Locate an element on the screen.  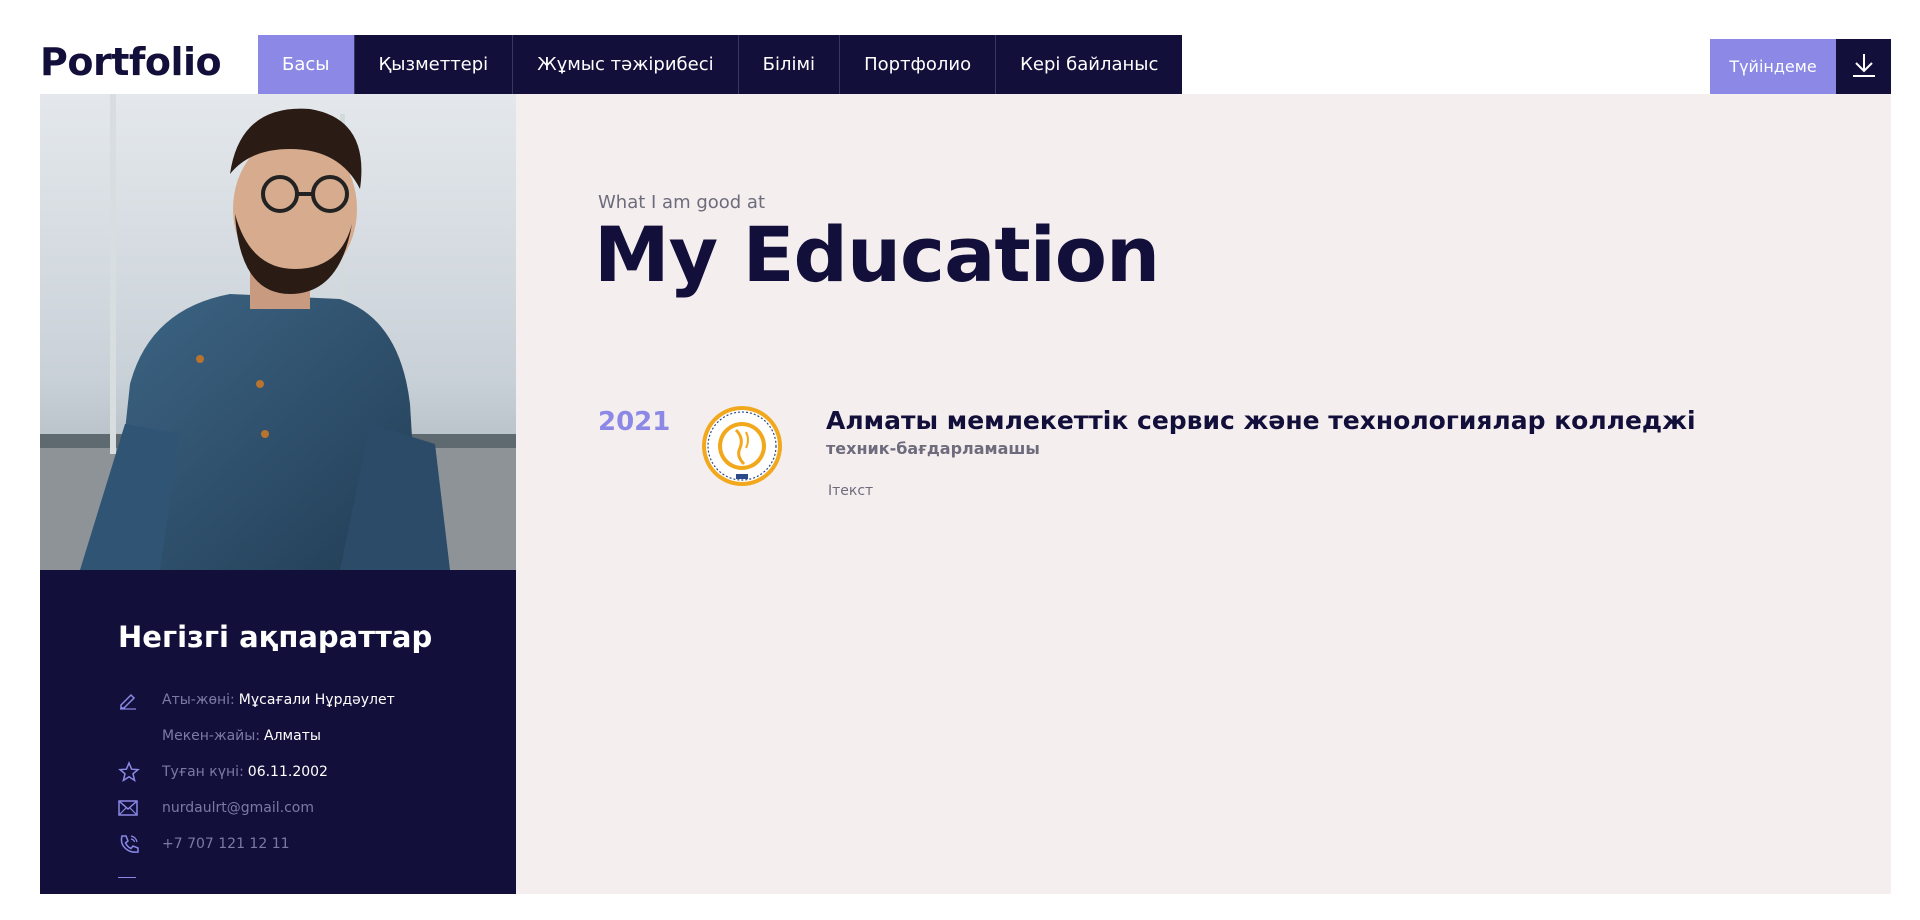
section-title: My Education is located at coordinates (877, 254).